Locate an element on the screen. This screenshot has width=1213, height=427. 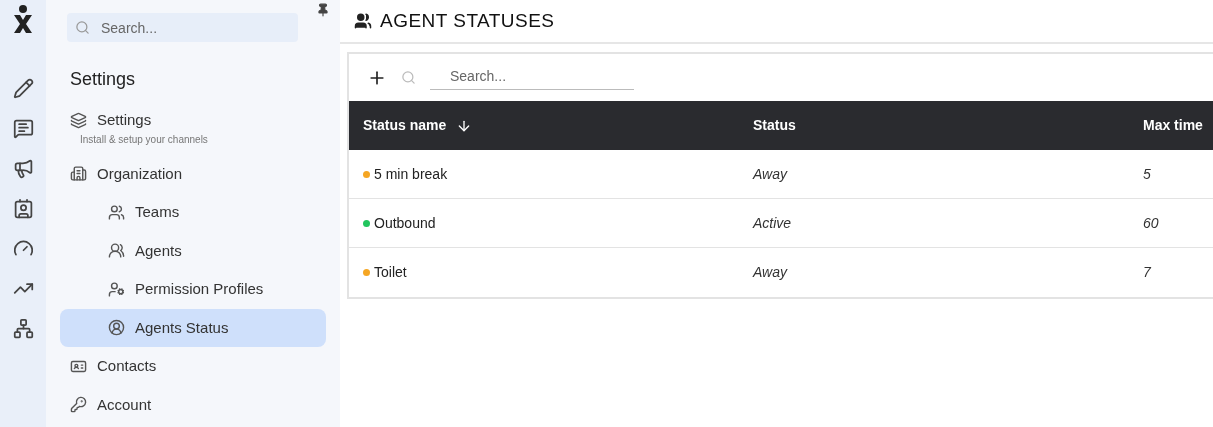
user-circle-icon is located at coordinates (116, 328).